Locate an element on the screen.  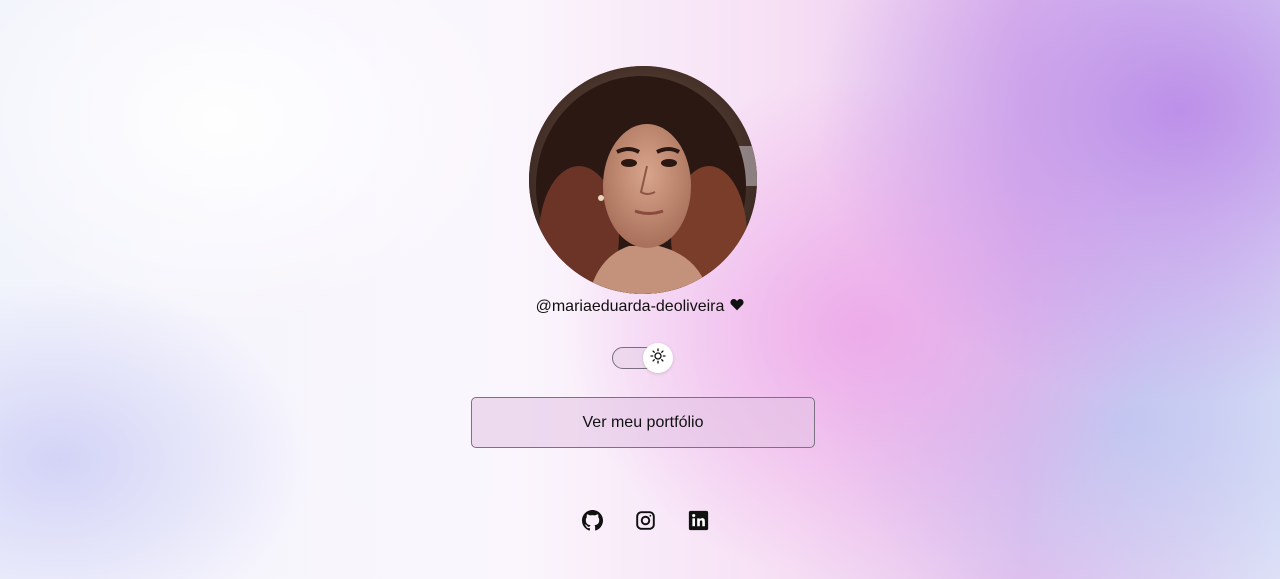
avatar-photo is located at coordinates (643, 180).